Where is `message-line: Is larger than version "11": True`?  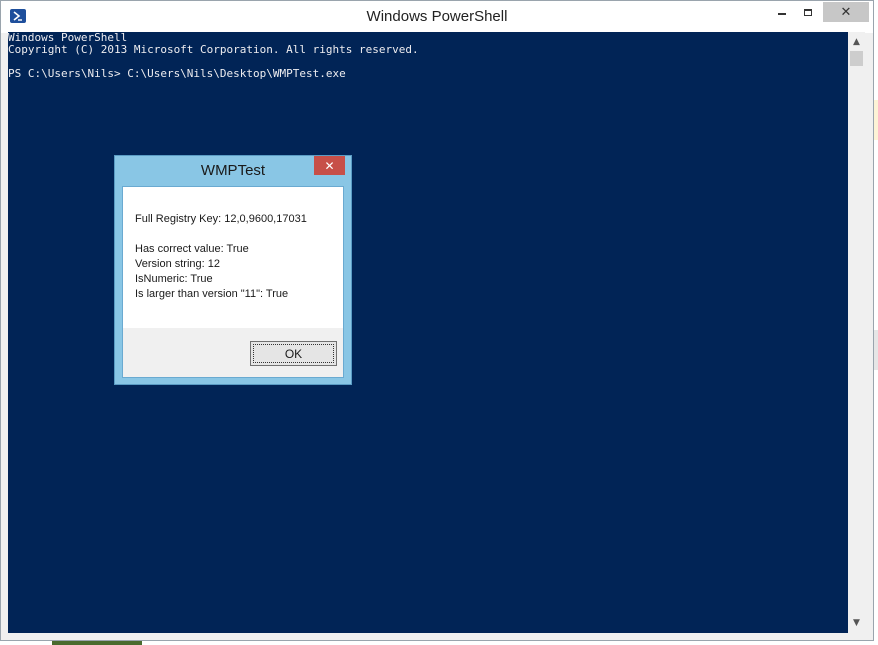 message-line: Is larger than version "11": True is located at coordinates (212, 294).